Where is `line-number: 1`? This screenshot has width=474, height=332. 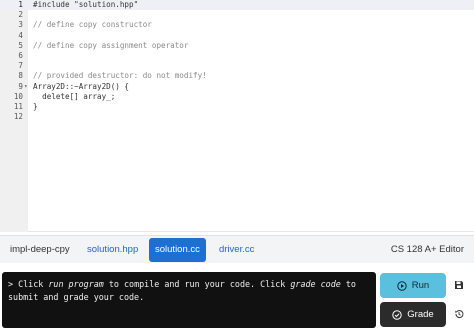 line-number: 1 is located at coordinates (20, 4).